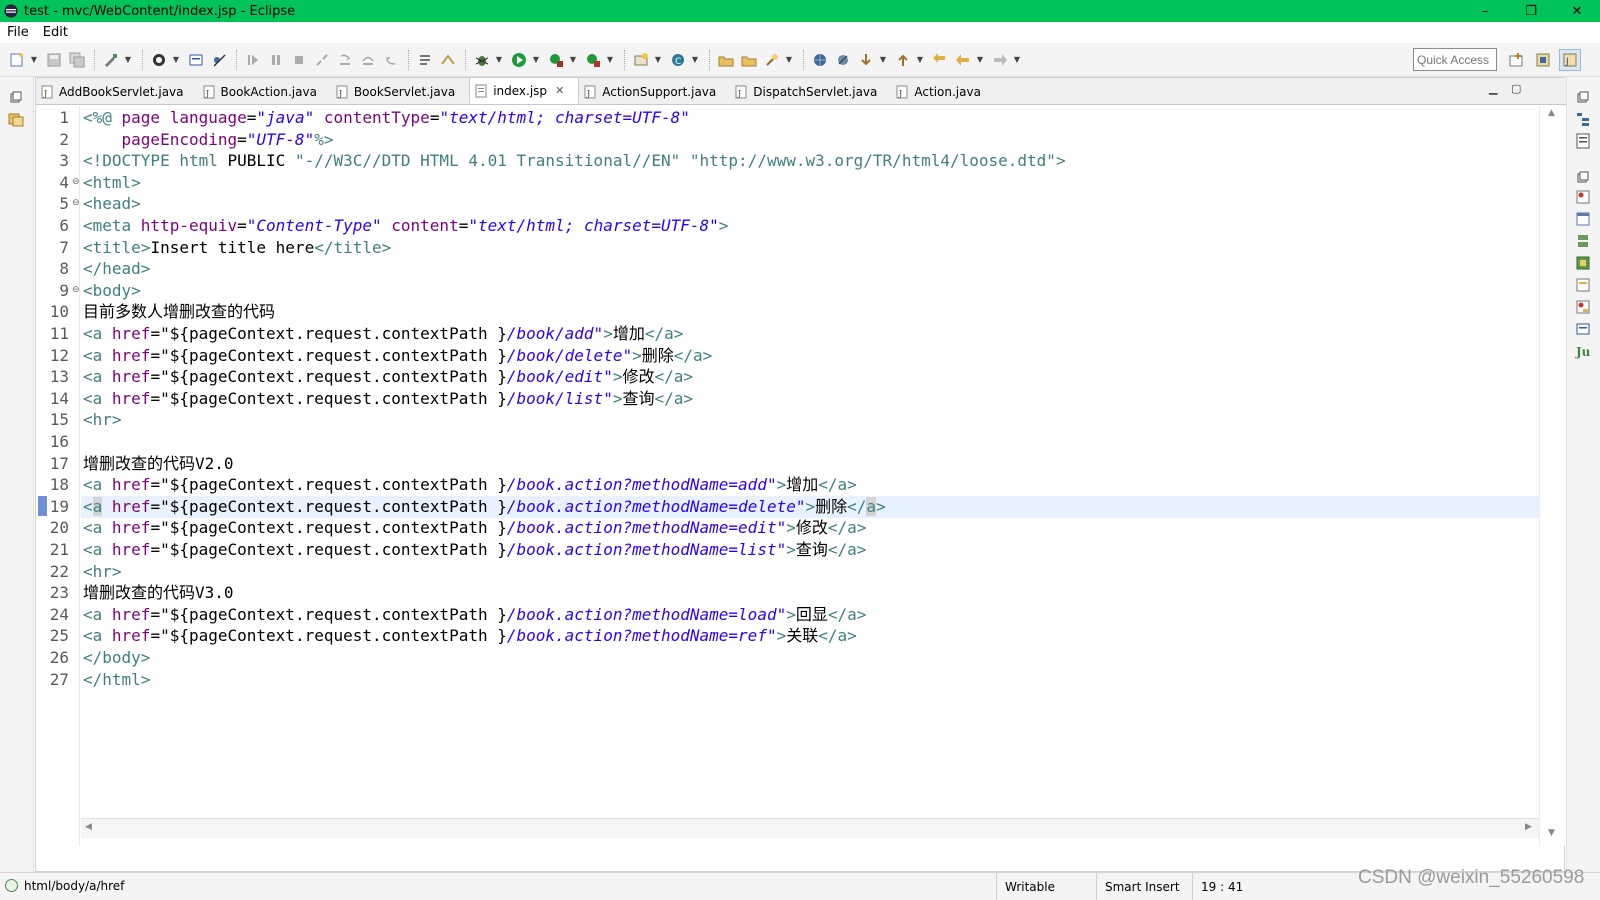 The image size is (1600, 900). I want to click on code-line: 增删改查的代码V3.0, so click(810, 593).